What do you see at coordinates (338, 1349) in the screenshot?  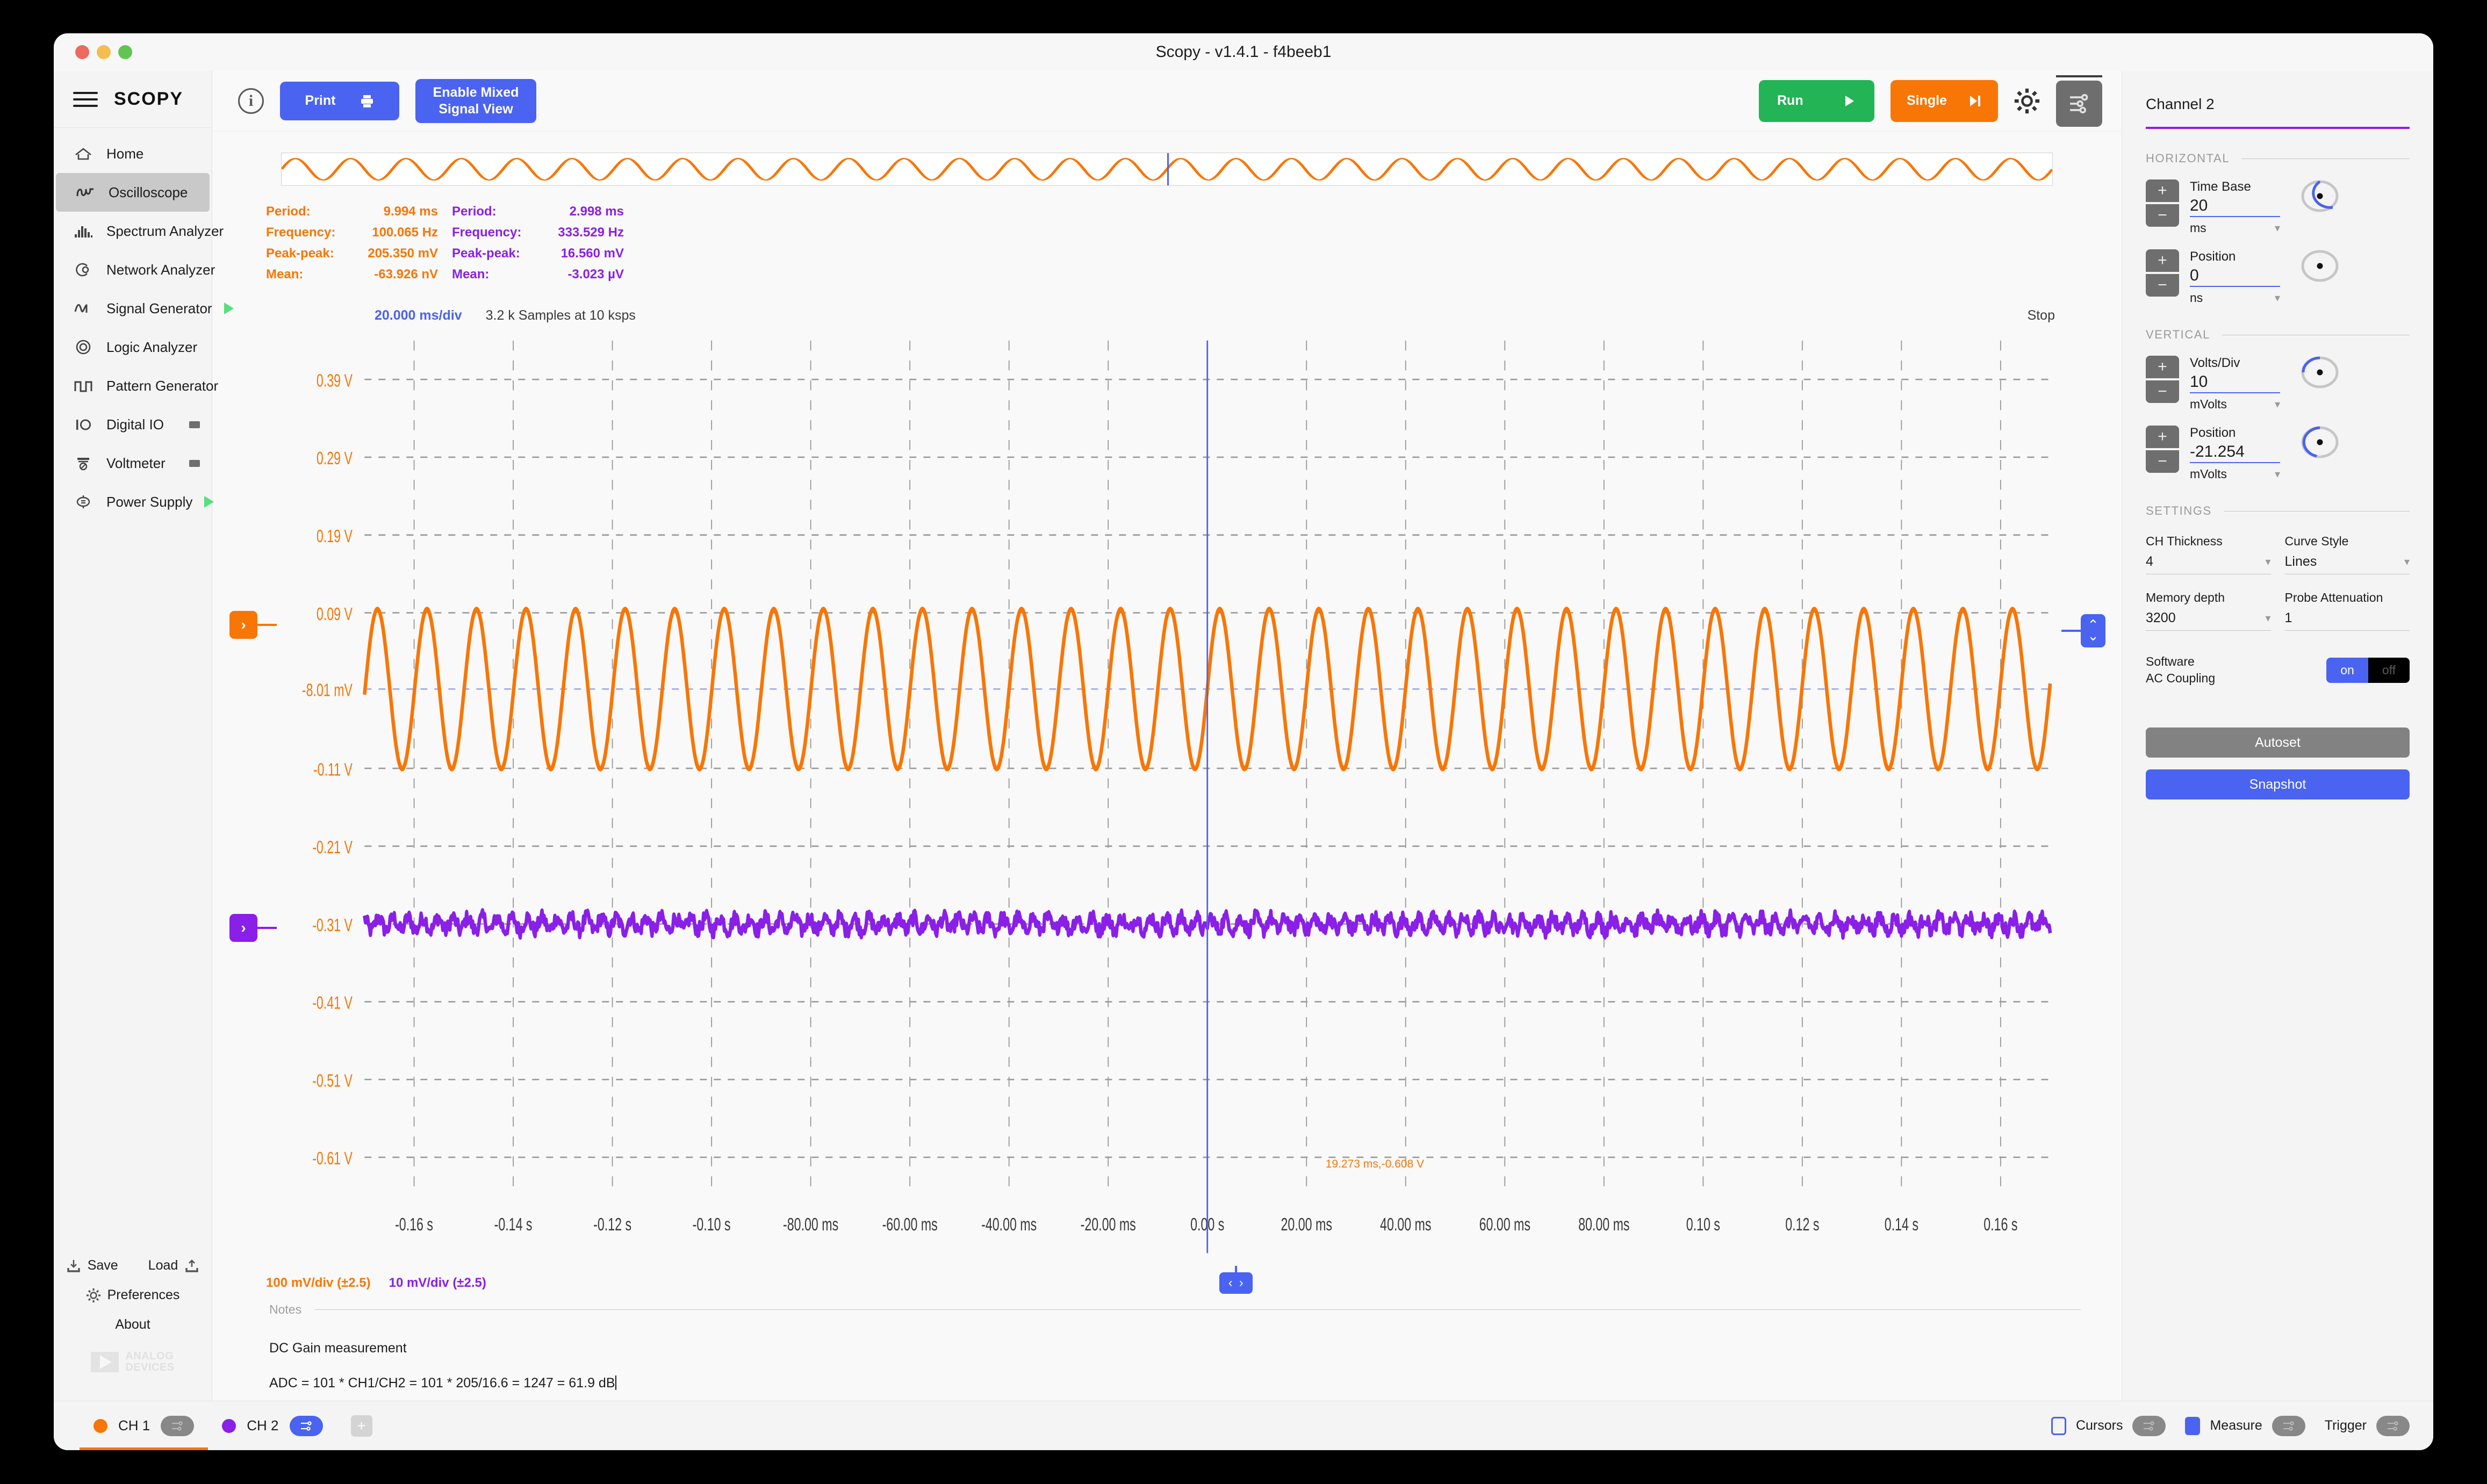 I see `notes-line-1: DC Gain measurement` at bounding box center [338, 1349].